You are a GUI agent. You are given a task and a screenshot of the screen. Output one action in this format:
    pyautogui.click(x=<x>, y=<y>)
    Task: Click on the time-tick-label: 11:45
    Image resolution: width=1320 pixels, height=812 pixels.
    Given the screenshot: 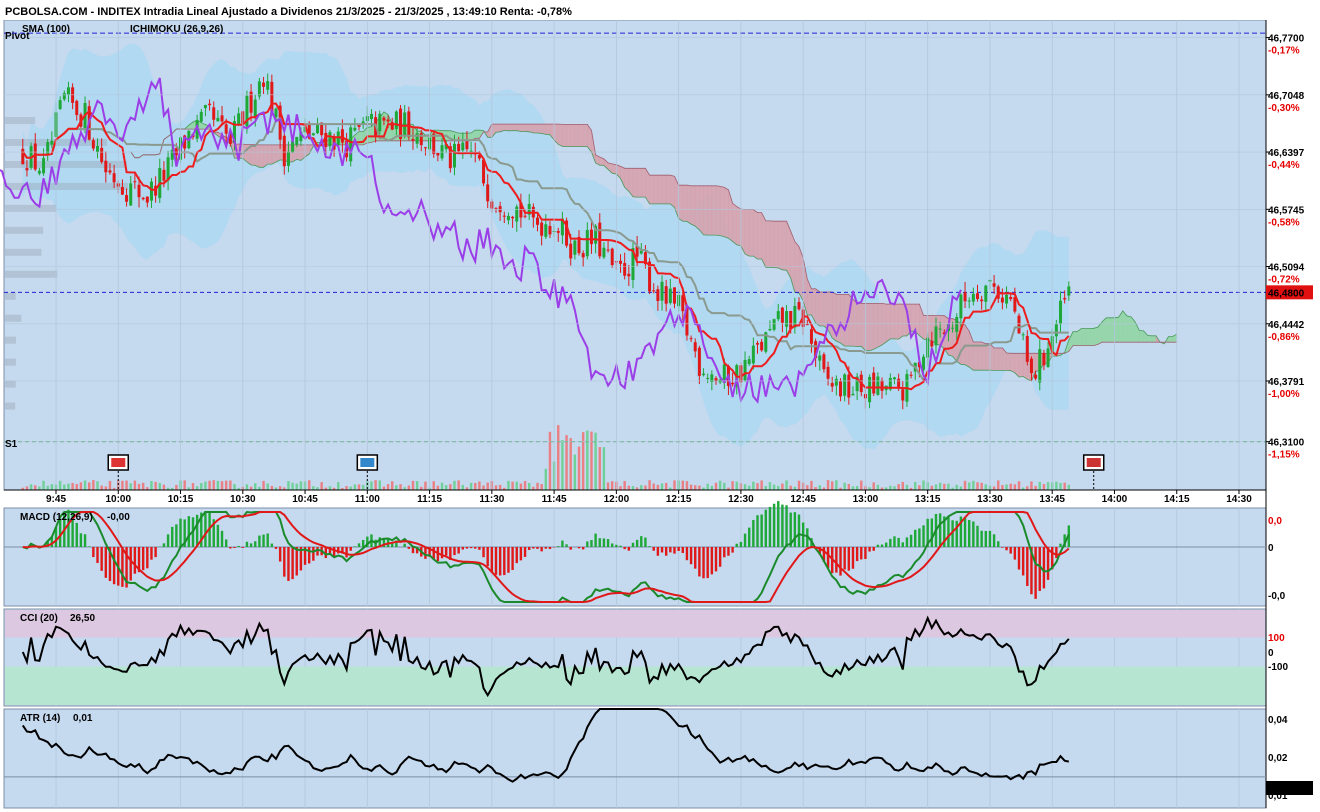 What is the action you would take?
    pyautogui.click(x=554, y=499)
    